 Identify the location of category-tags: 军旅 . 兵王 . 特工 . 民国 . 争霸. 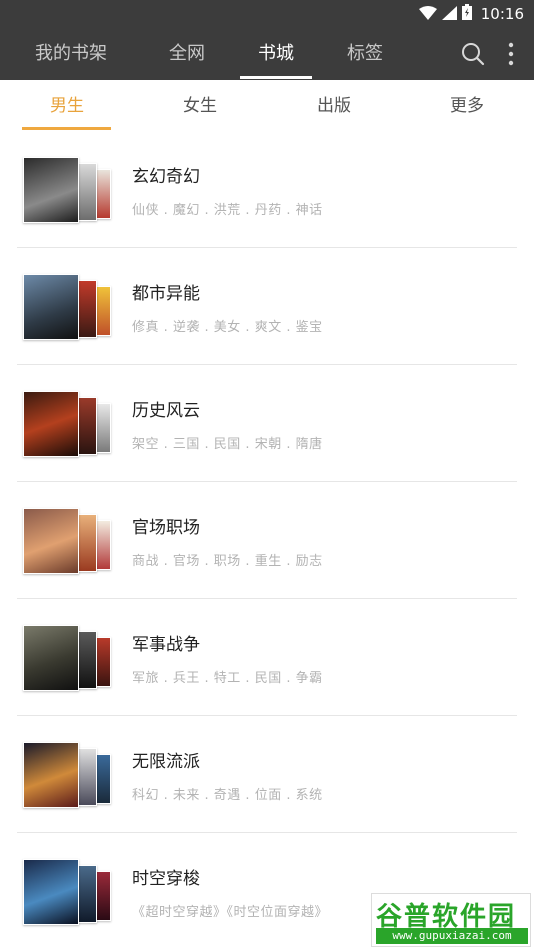
(227, 678).